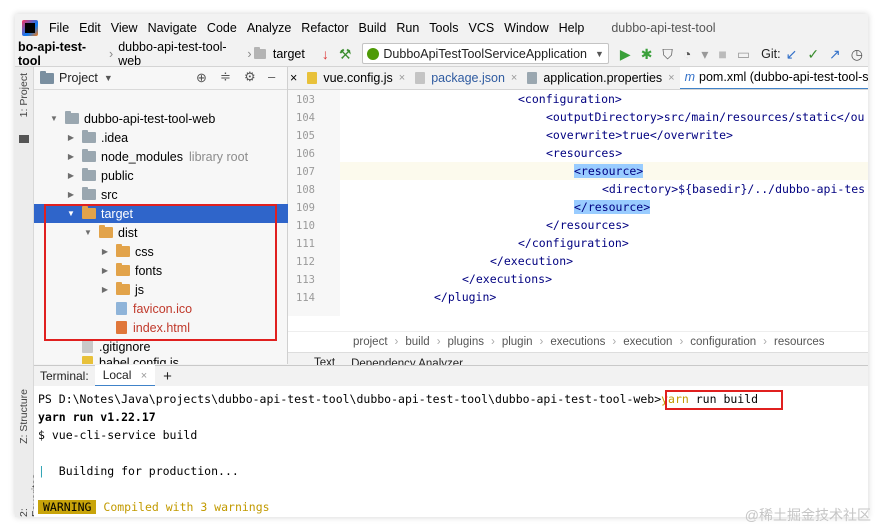 This screenshot has width=883, height=531. I want to click on properties-file-icon, so click(532, 78).